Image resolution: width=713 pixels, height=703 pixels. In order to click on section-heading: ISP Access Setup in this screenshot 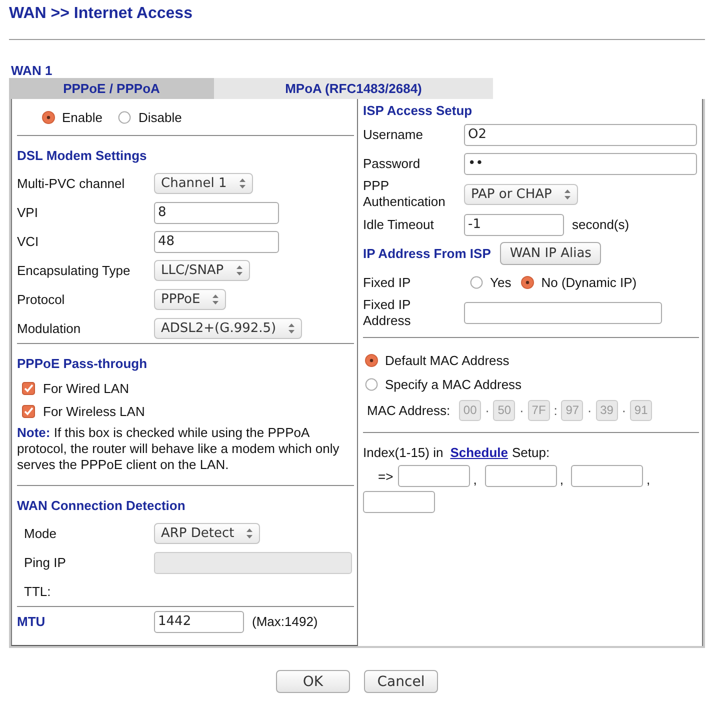, I will do `click(418, 110)`.